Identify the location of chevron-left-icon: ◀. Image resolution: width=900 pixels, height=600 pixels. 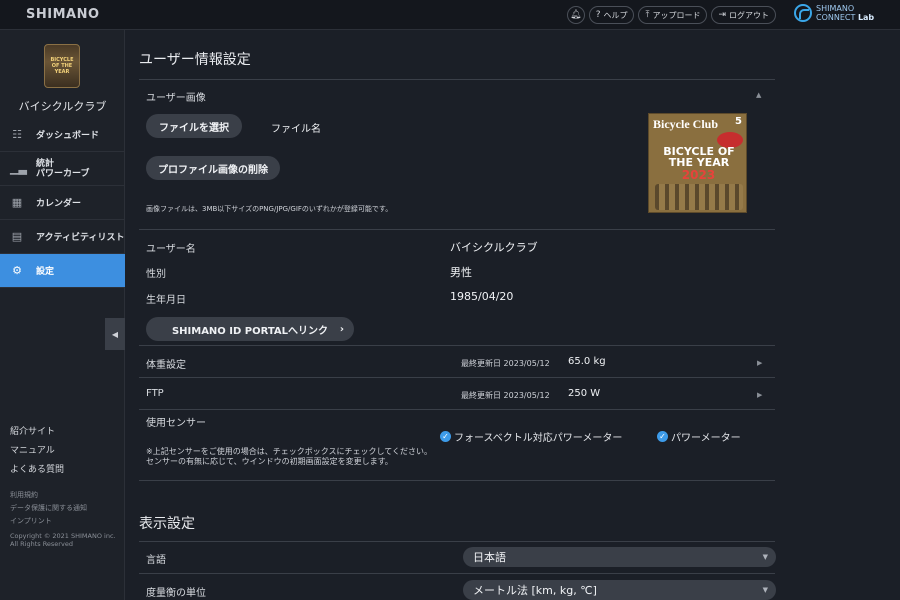
(115, 334).